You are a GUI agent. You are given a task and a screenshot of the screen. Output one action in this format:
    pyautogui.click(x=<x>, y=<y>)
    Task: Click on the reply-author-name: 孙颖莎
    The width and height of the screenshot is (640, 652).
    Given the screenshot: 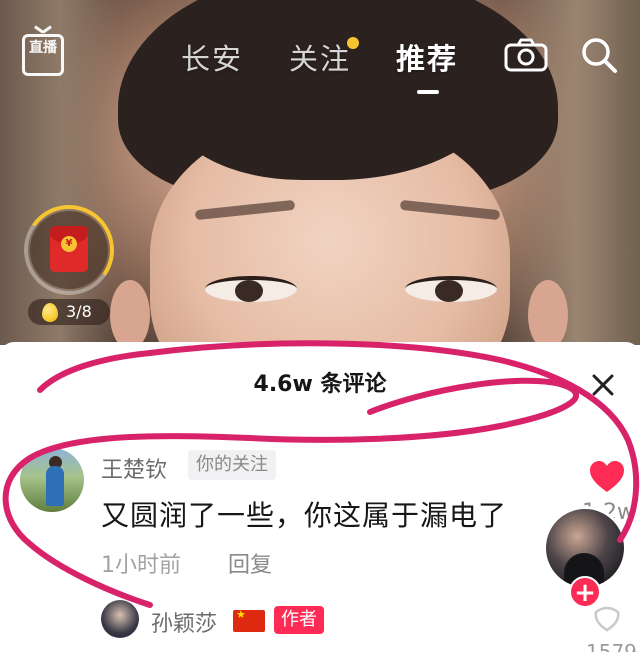 What is the action you would take?
    pyautogui.click(x=184, y=622)
    